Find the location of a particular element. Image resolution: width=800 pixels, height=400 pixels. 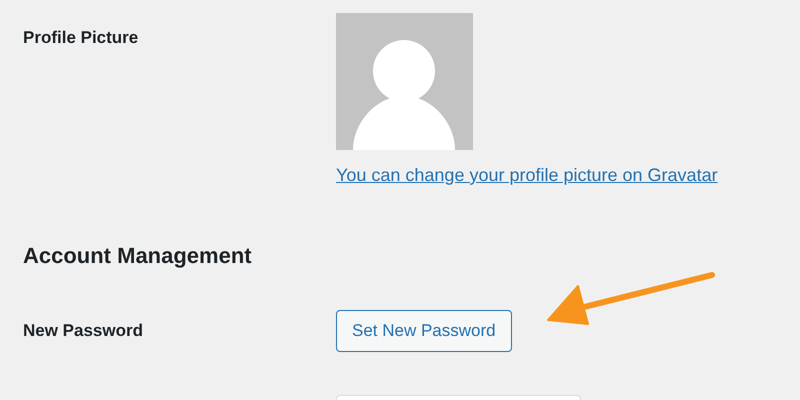

field-label: Profile Picture is located at coordinates (80, 37).